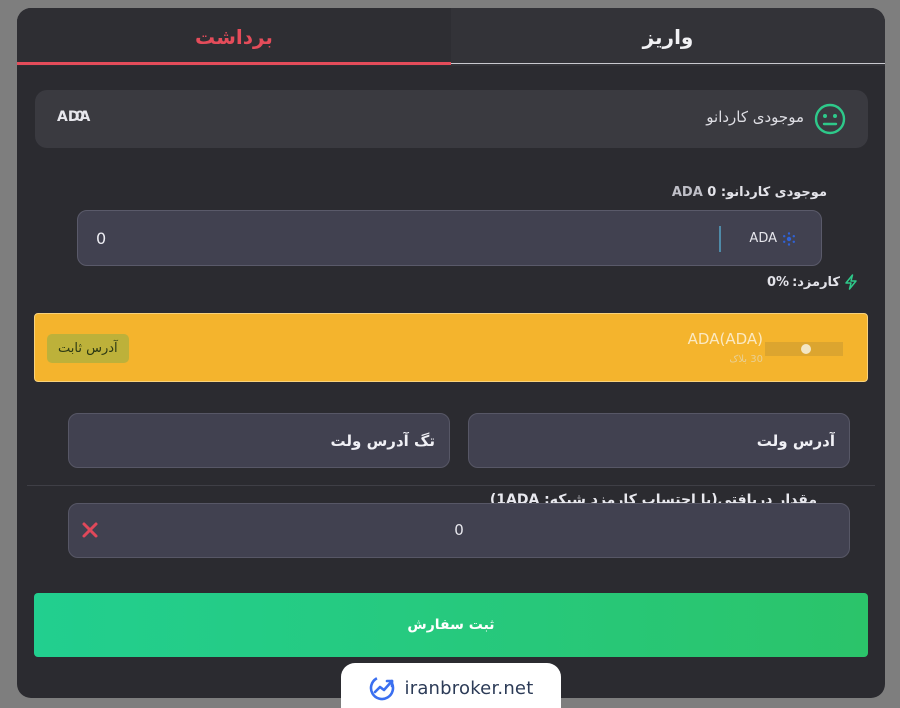  What do you see at coordinates (234, 37) in the screenshot?
I see `tab-withdraw: برداشت` at bounding box center [234, 37].